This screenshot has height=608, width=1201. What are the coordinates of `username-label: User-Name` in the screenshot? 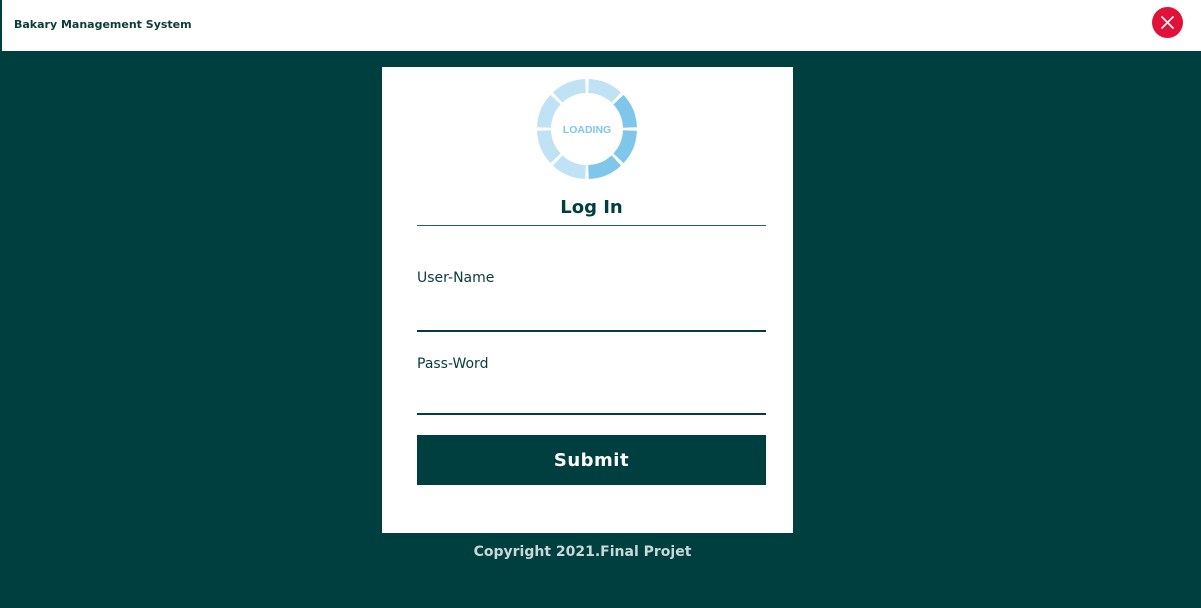 It's located at (456, 278).